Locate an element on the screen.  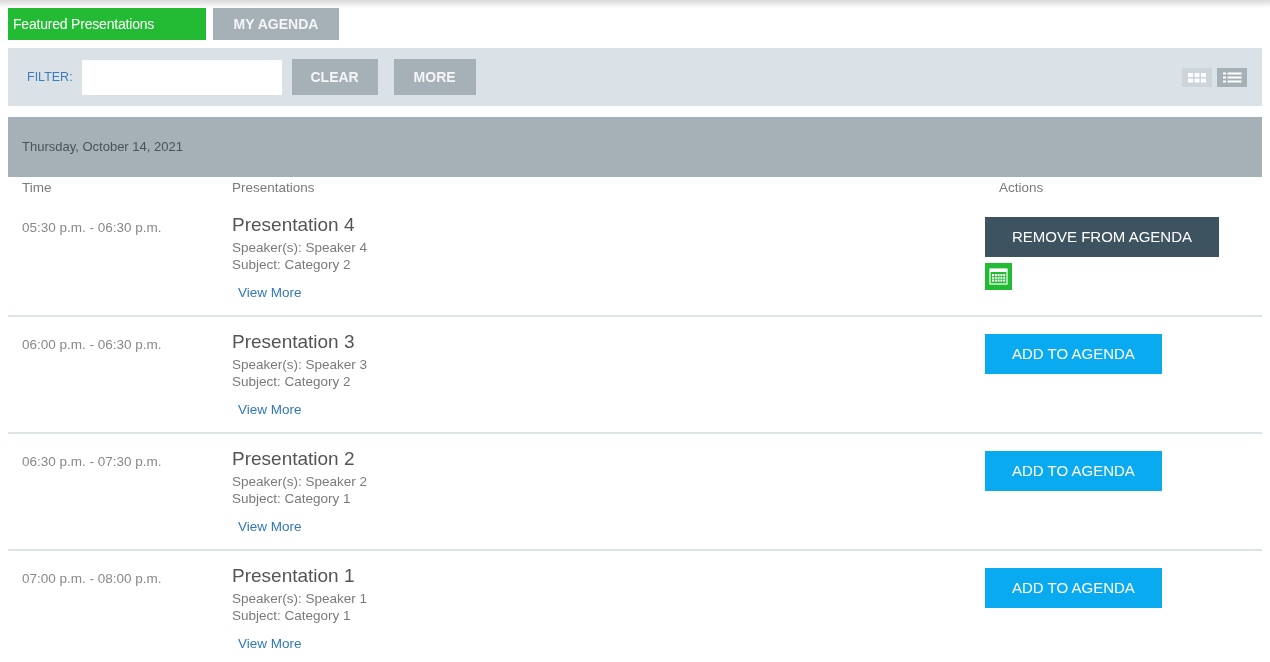
presentation-title: Presentation 4 is located at coordinates (293, 225).